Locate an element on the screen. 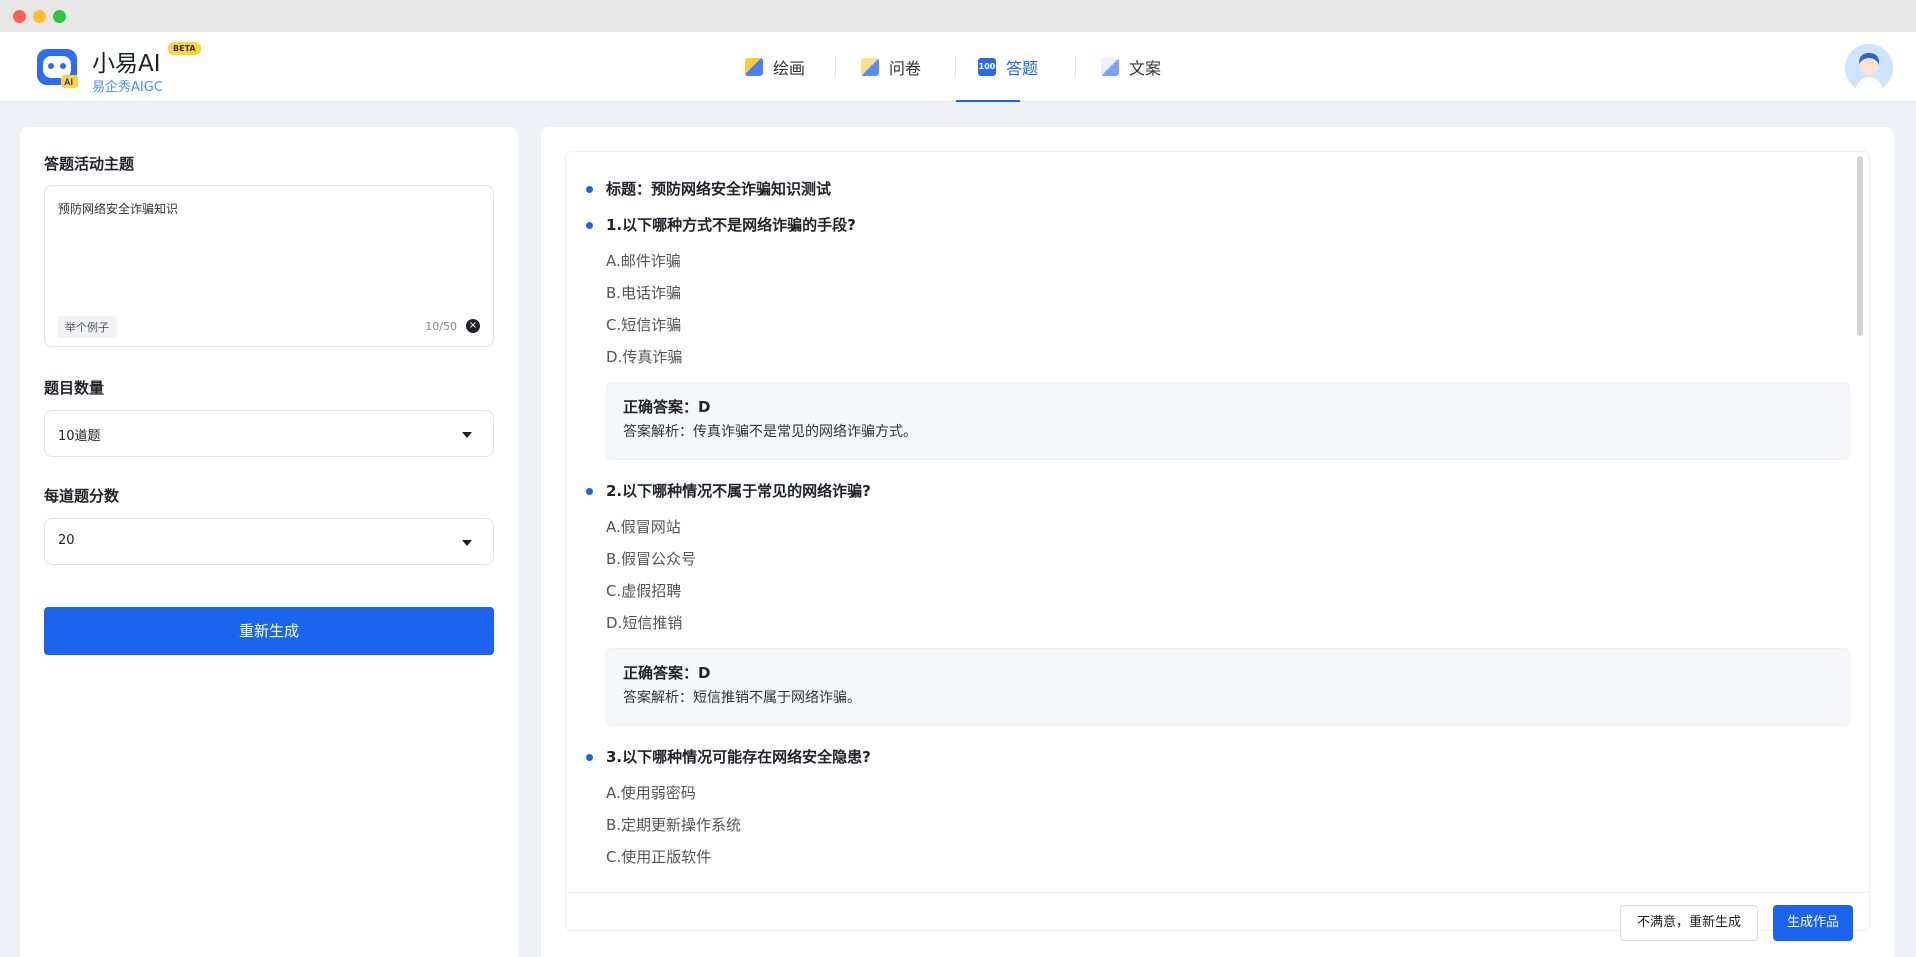  topic-label: 答题活动主题 is located at coordinates (89, 164).